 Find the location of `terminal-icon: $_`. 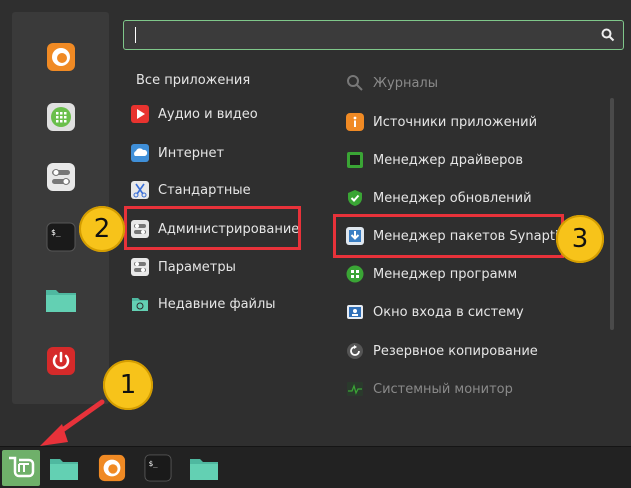

terminal-icon: $_ is located at coordinates (158, 468).